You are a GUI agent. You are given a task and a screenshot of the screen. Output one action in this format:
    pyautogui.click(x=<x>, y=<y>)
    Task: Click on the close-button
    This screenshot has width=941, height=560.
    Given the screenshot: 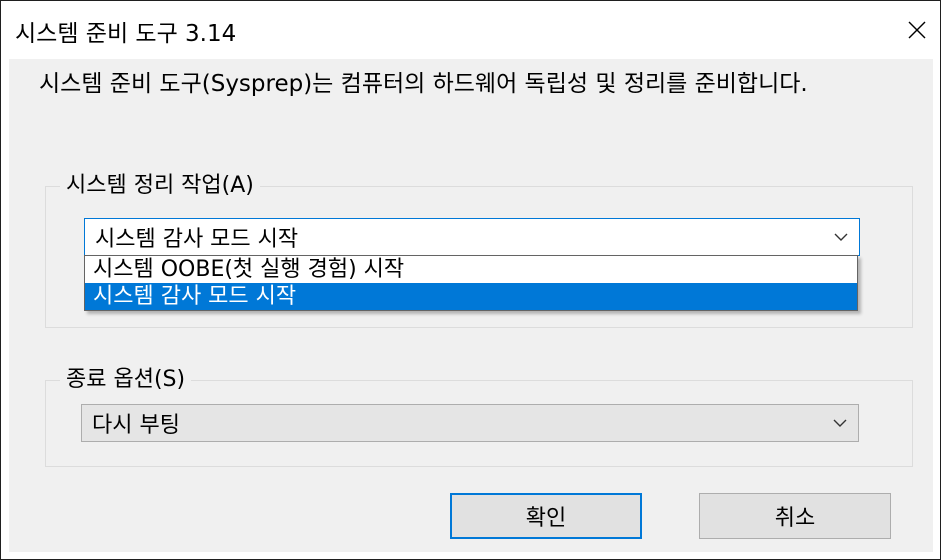 What is the action you would take?
    pyautogui.click(x=917, y=30)
    